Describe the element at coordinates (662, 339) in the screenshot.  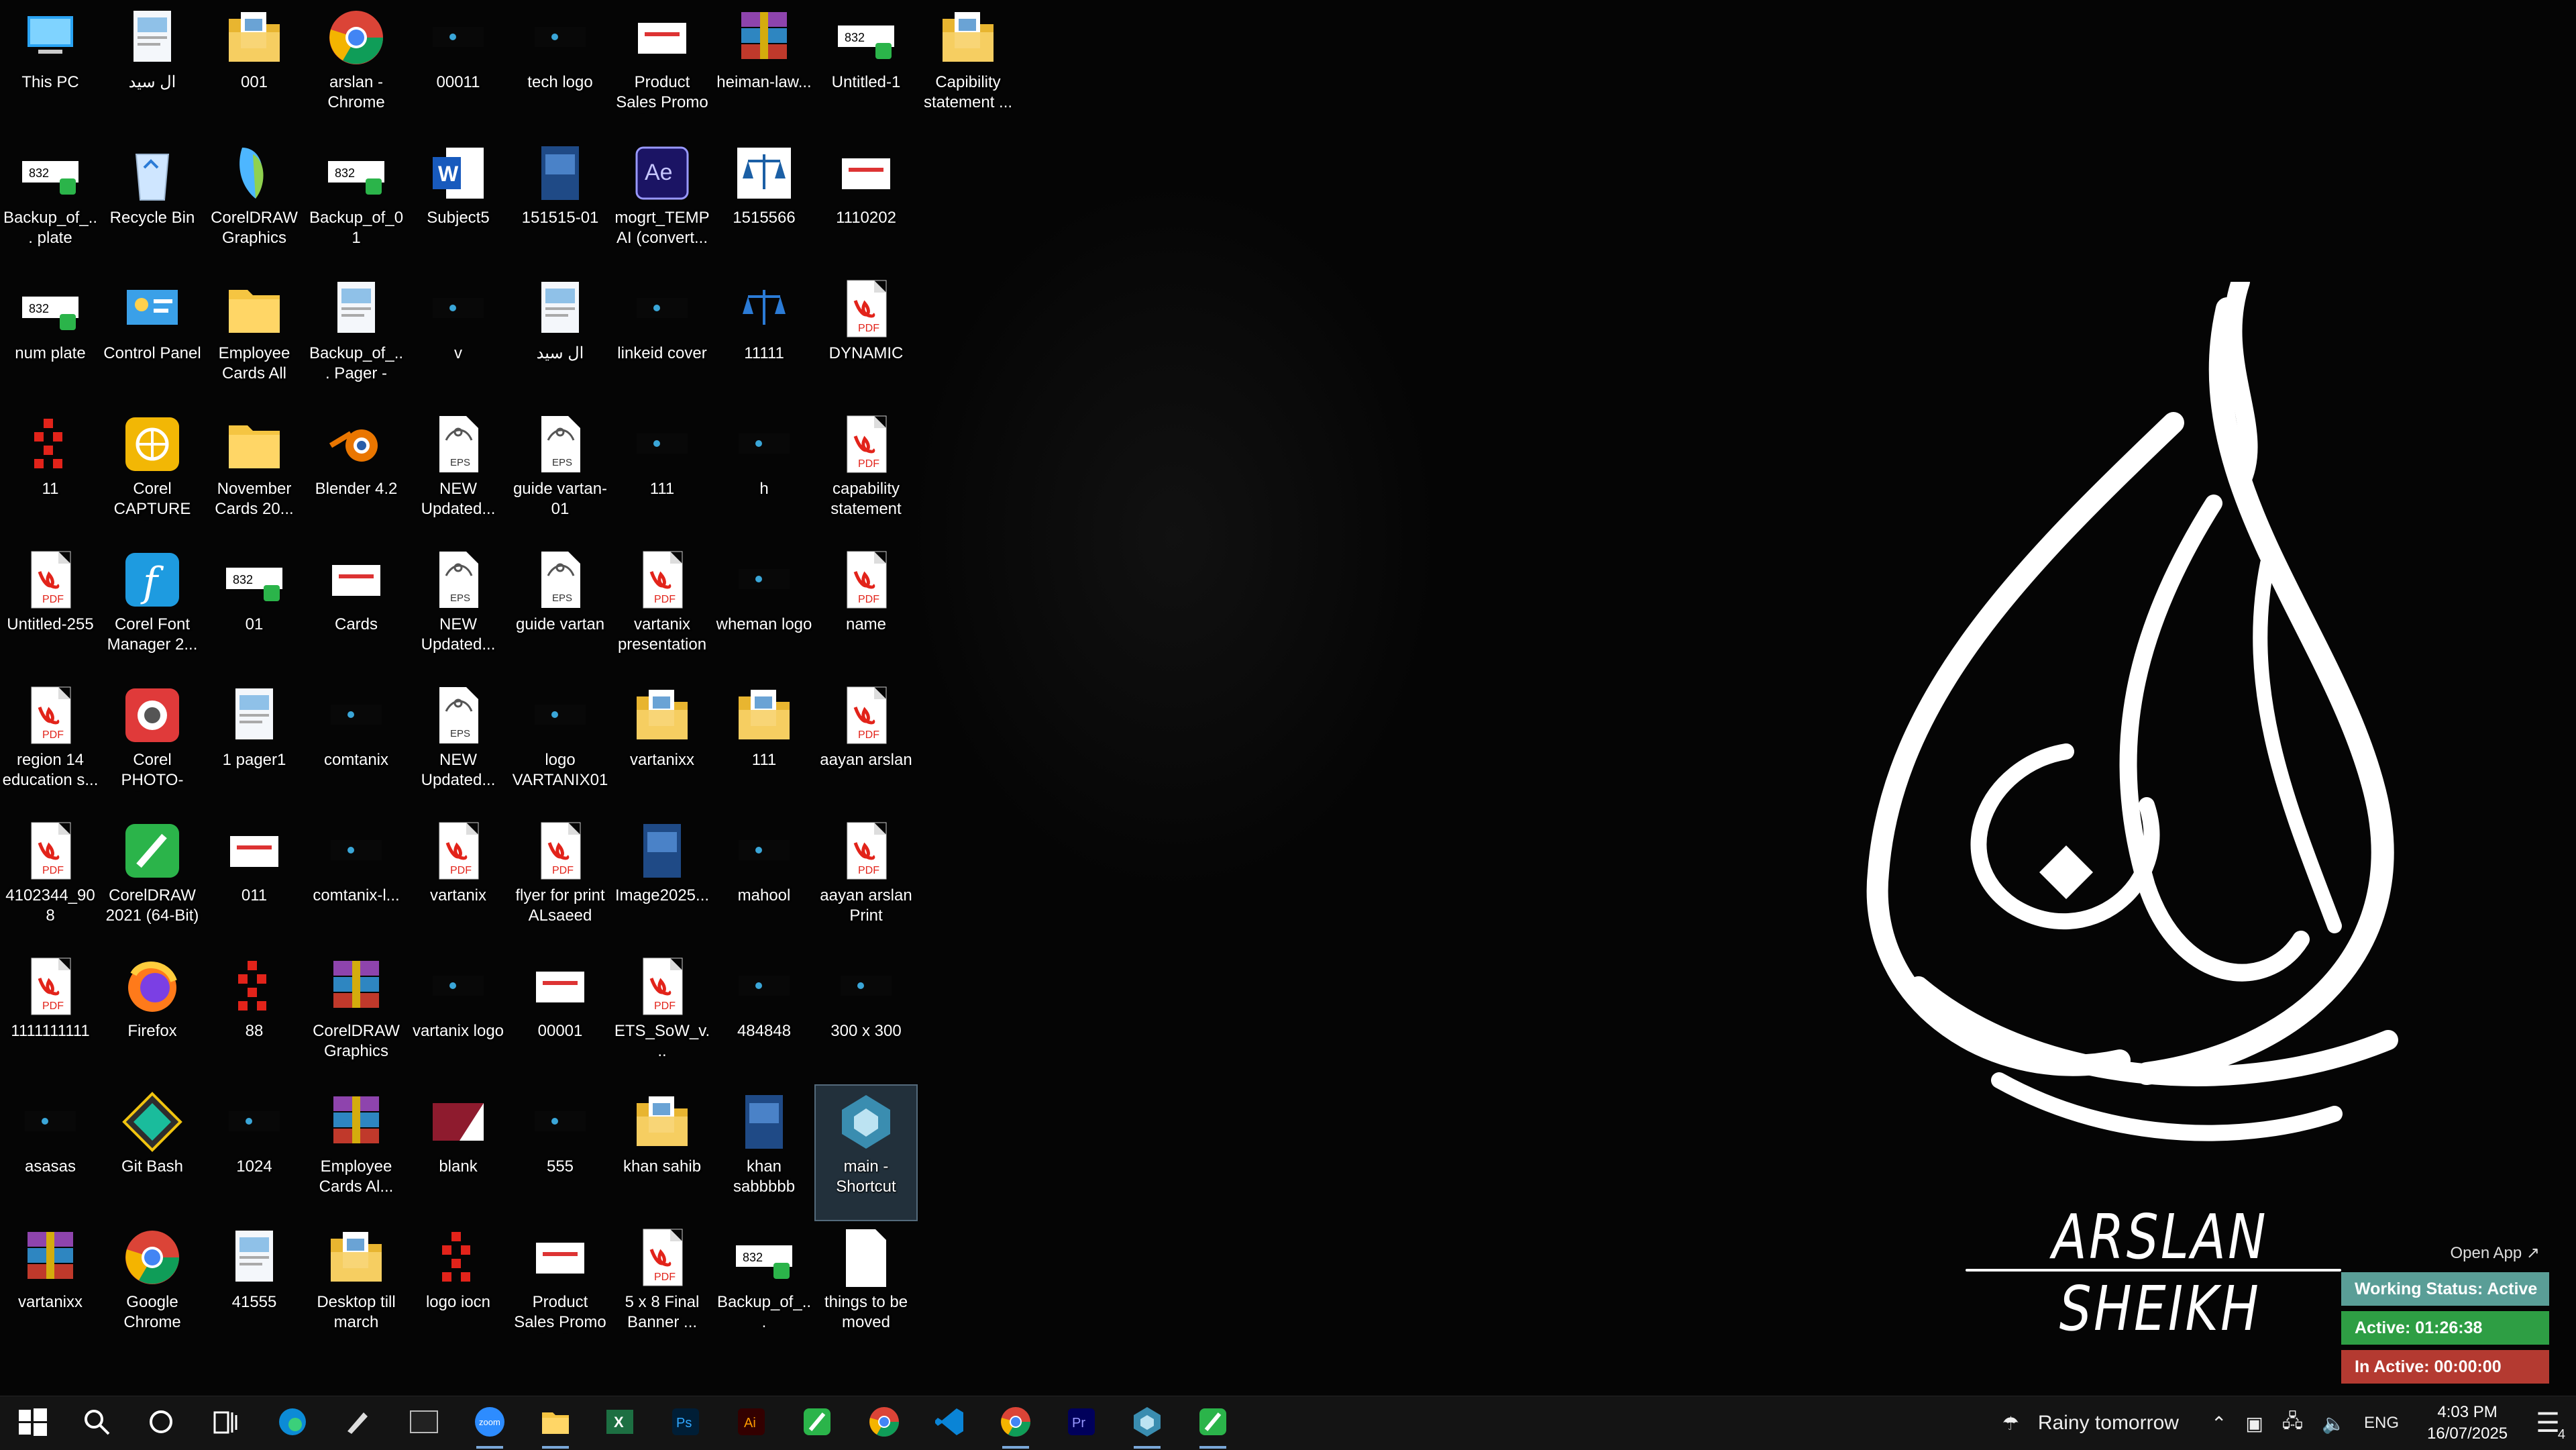
I see `desktop-icon: linkeid cover` at that location.